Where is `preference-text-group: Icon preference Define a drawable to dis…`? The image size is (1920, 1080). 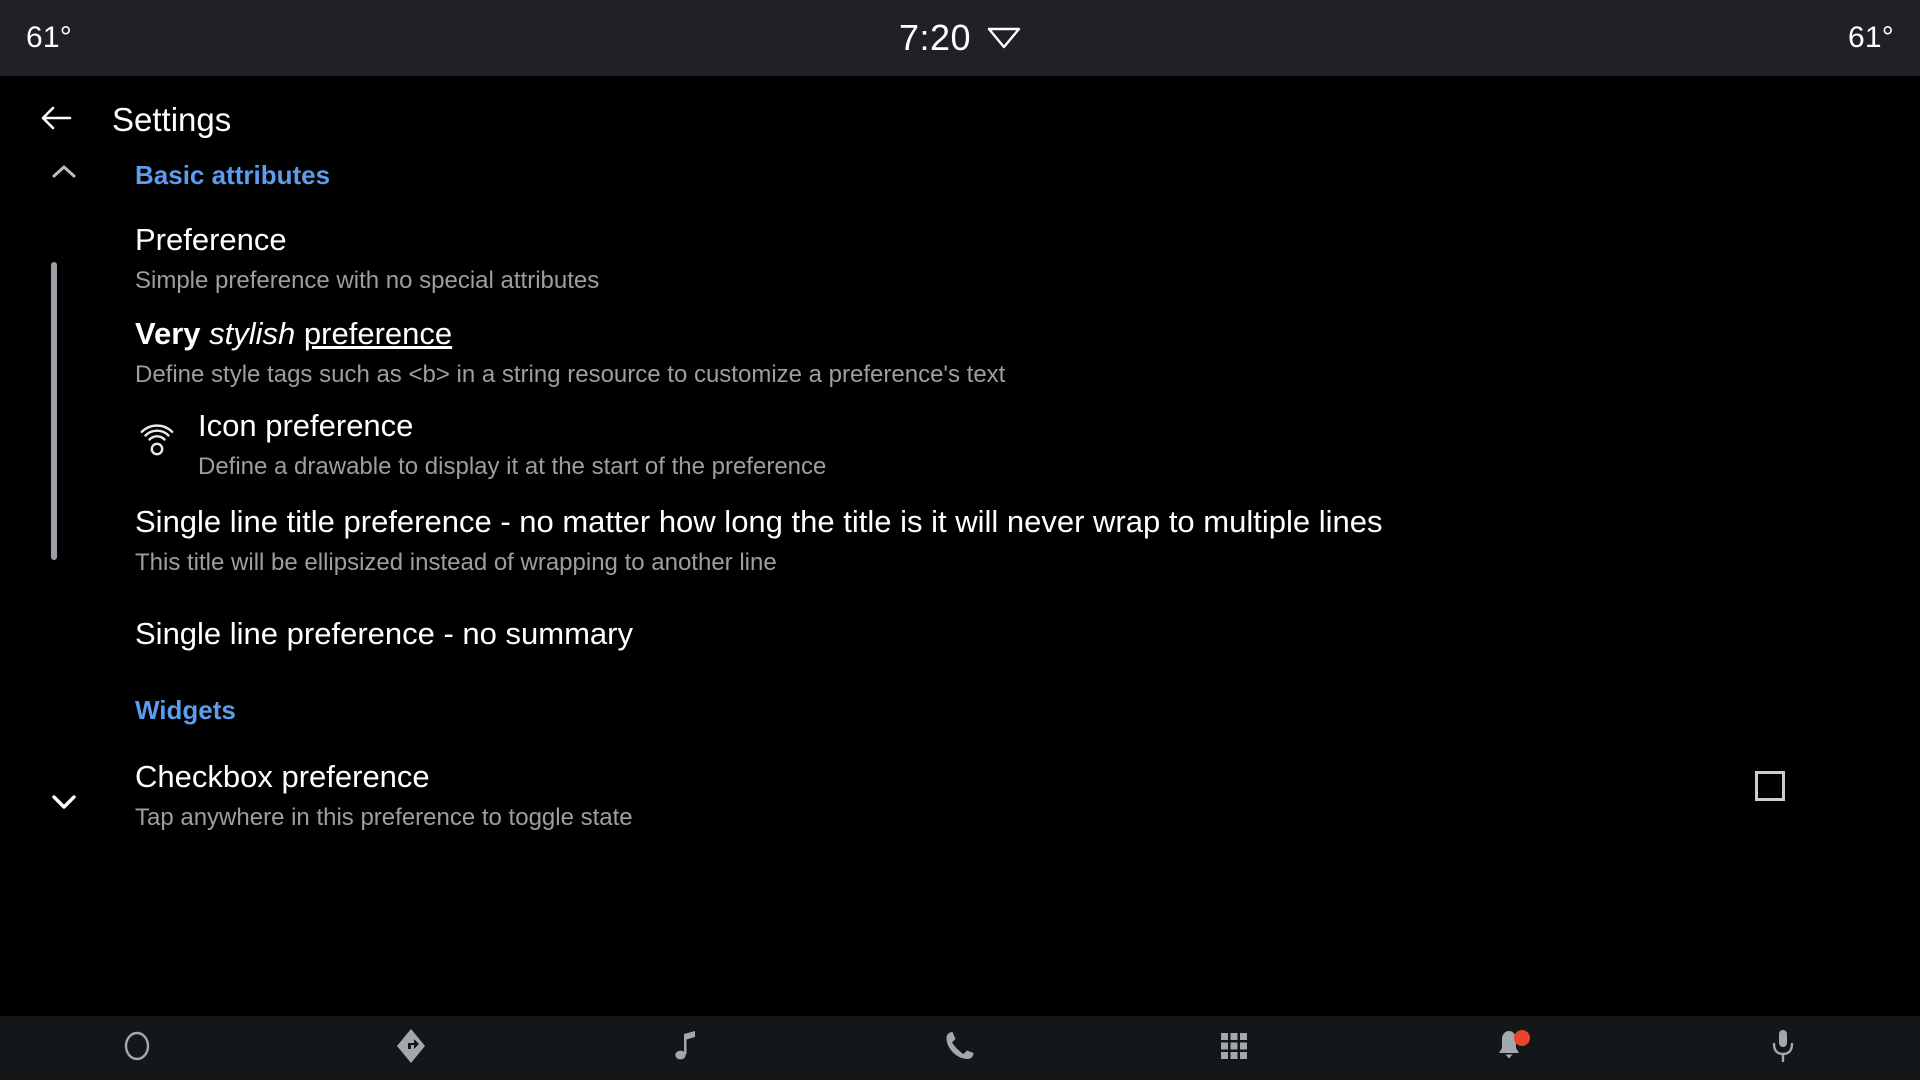
preference-text-group: Icon preference Define a drawable to dis… is located at coordinates (512, 444).